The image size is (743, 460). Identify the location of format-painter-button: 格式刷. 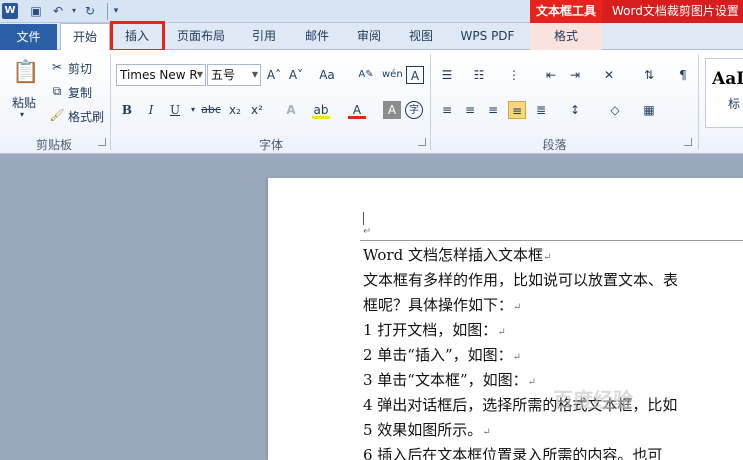
(86, 116).